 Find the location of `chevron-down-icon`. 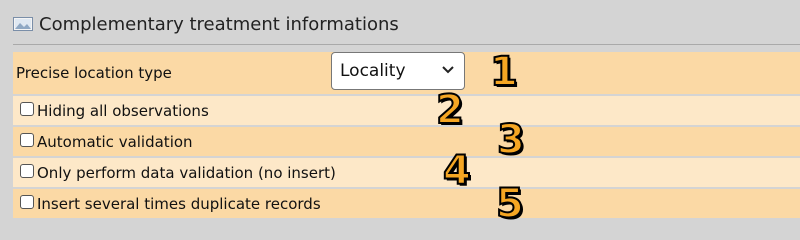

chevron-down-icon is located at coordinates (448, 70).